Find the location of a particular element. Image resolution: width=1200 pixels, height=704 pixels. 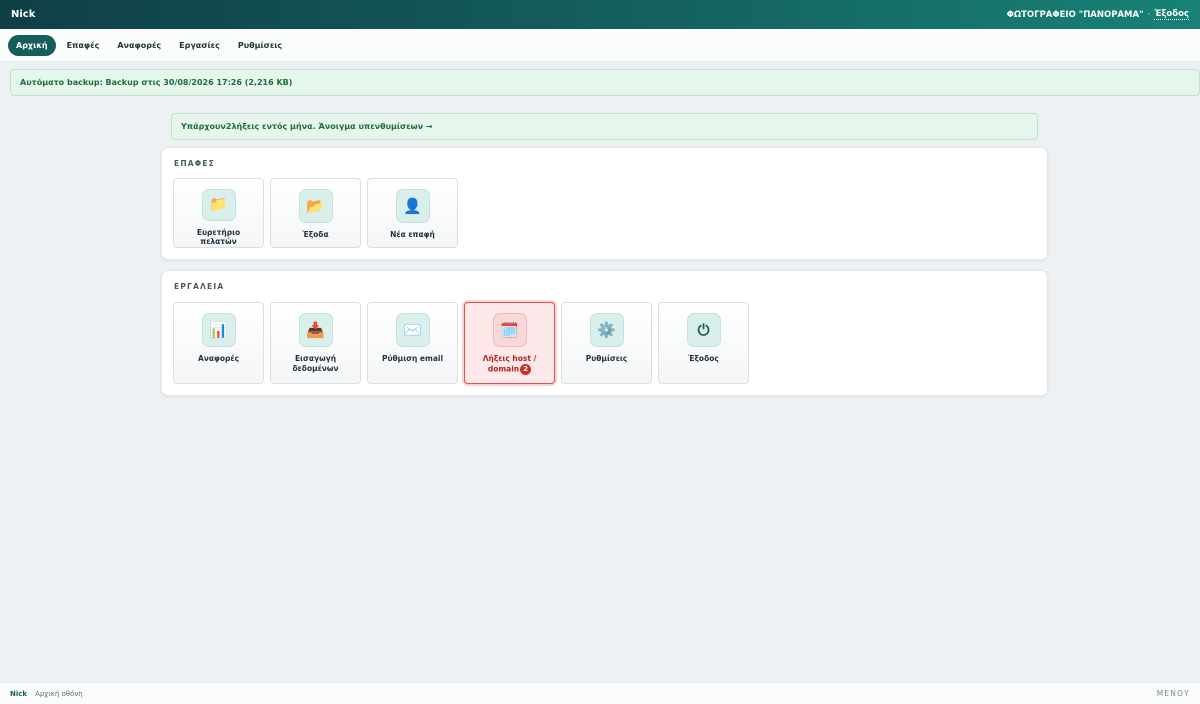

calendar-icon: 🗓️ is located at coordinates (509, 330).